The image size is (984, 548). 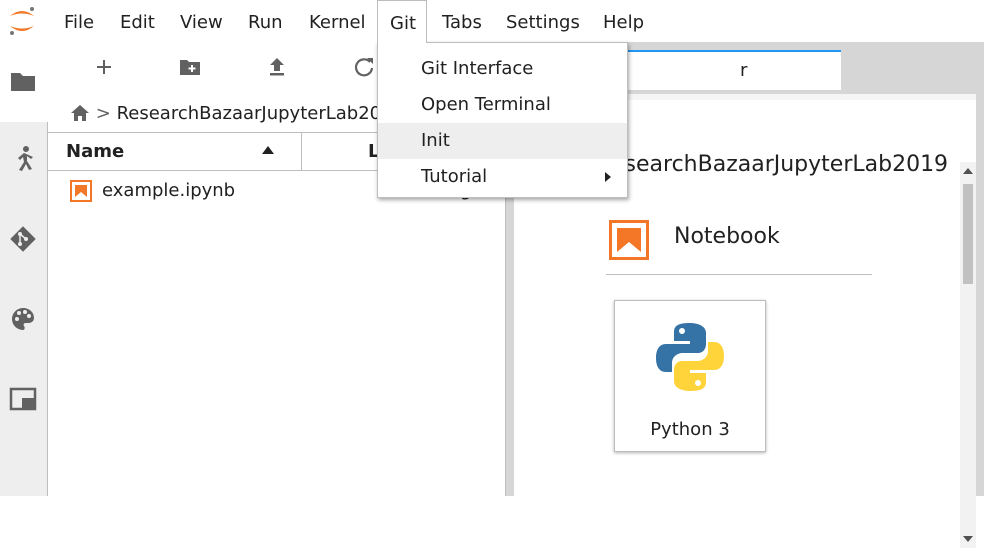 I want to click on activity-tab-files, so click(x=24, y=82).